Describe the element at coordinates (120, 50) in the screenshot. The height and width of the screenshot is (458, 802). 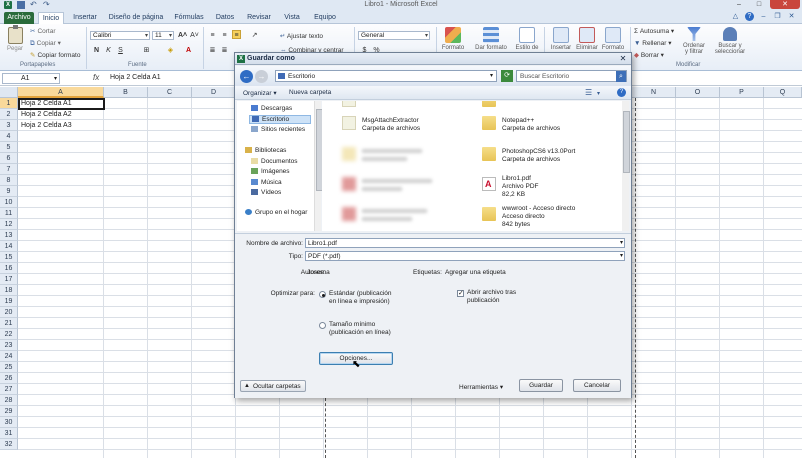
I see `underline-icon: S` at that location.